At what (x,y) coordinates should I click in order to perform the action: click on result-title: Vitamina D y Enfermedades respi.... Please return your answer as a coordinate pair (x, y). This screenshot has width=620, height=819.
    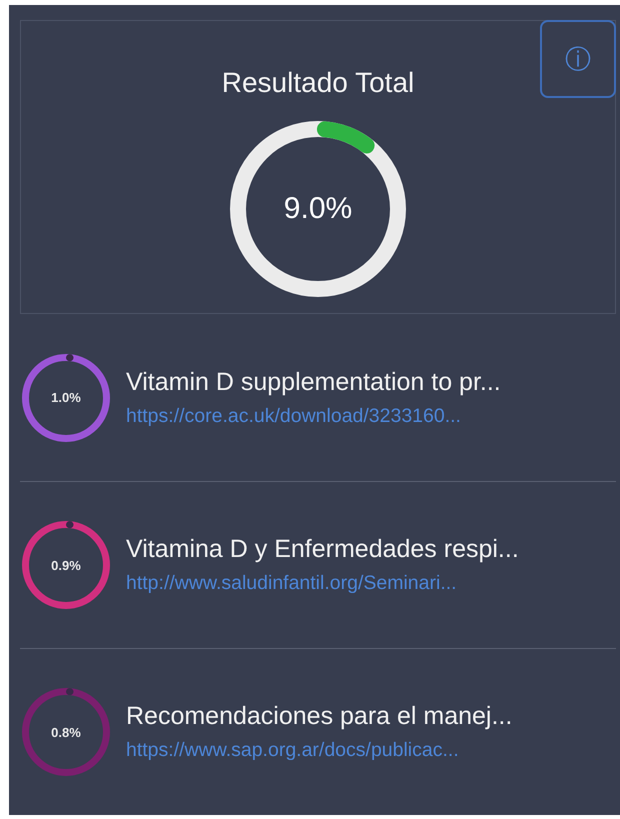
    Looking at the image, I should click on (322, 549).